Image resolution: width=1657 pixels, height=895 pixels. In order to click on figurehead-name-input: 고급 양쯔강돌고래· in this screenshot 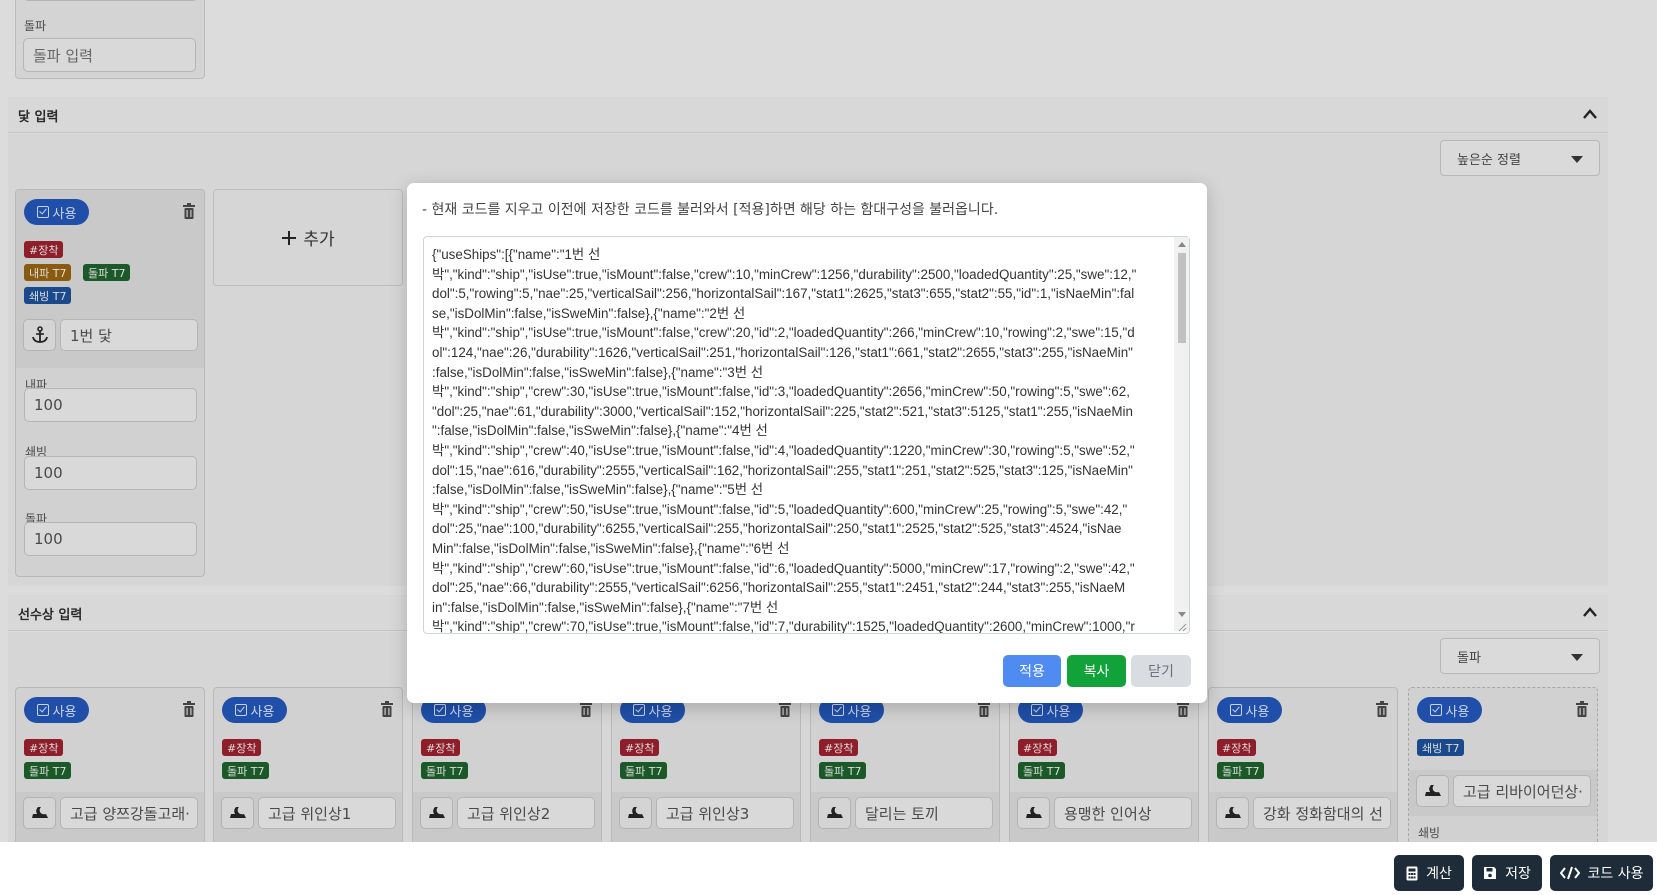, I will do `click(129, 813)`.